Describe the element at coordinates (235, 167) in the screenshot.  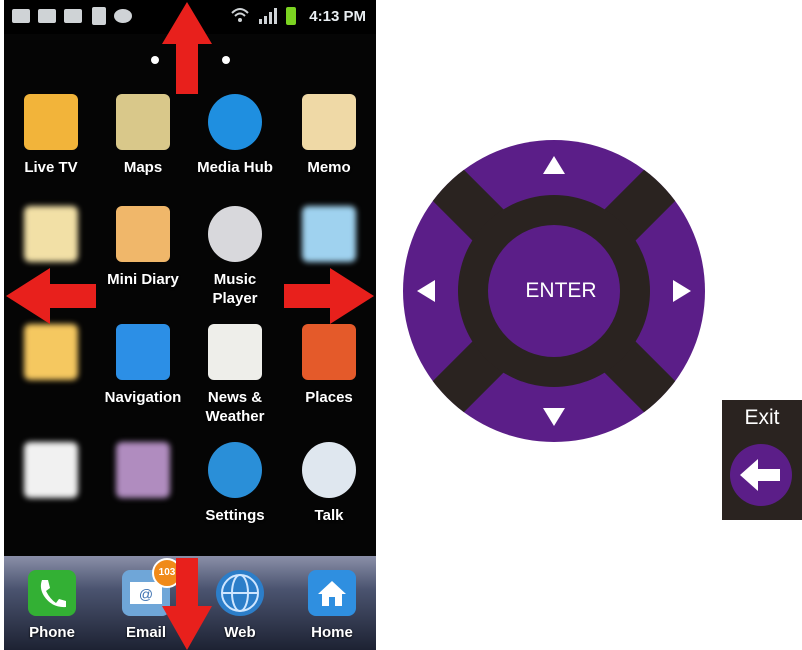
I see `app-label: Media Hub` at that location.